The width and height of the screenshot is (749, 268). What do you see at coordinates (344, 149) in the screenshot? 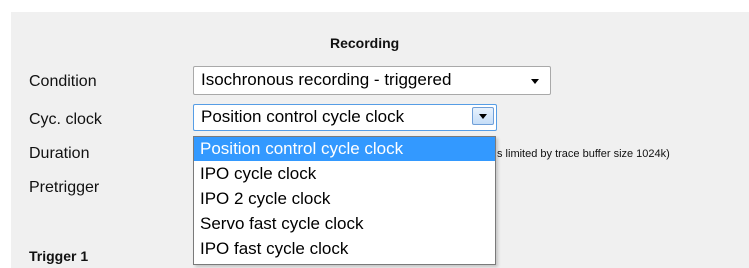
I see `cyc-clock-option: Position control cycle clock` at bounding box center [344, 149].